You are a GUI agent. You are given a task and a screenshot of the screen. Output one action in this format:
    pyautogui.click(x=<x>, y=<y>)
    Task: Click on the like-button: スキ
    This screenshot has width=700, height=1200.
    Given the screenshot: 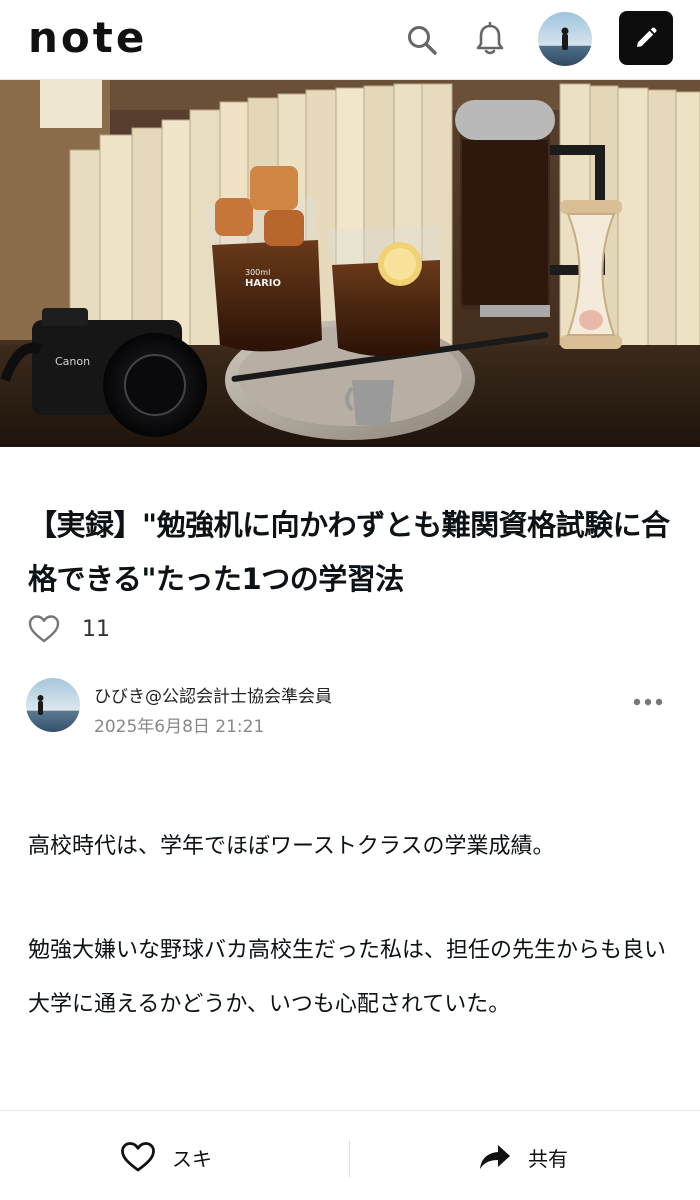 What is the action you would take?
    pyautogui.click(x=166, y=1157)
    